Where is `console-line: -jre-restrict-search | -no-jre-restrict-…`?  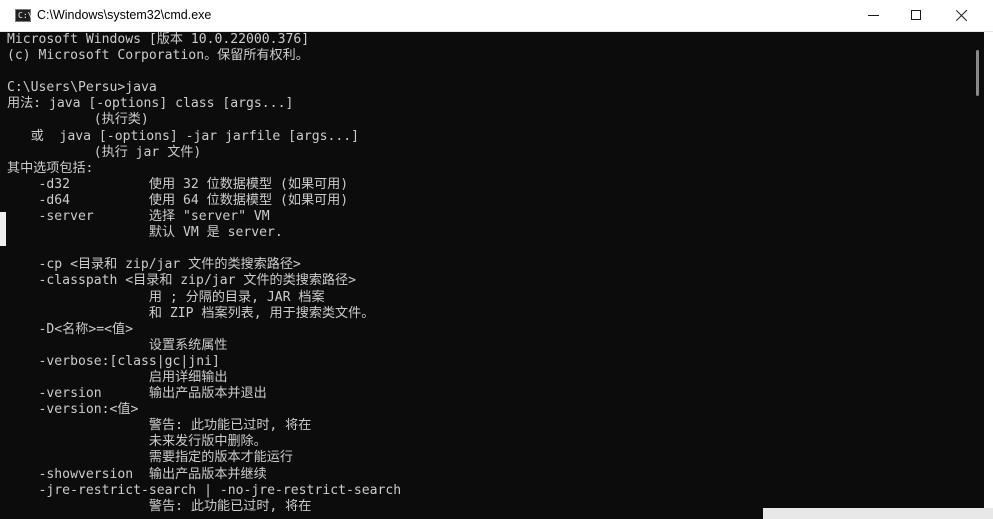 console-line: -jre-restrict-search | -no-jre-restrict-… is located at coordinates (204, 490).